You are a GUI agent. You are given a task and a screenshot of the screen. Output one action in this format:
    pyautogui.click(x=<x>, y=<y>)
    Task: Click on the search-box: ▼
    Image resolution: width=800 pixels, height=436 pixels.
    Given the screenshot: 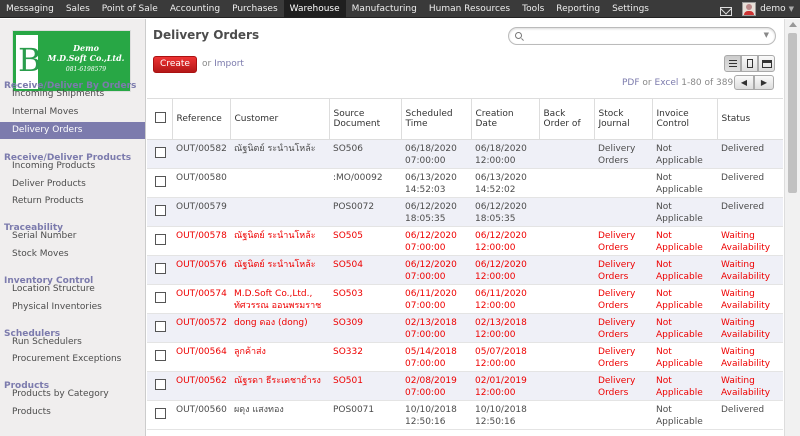 What is the action you would take?
    pyautogui.click(x=642, y=36)
    